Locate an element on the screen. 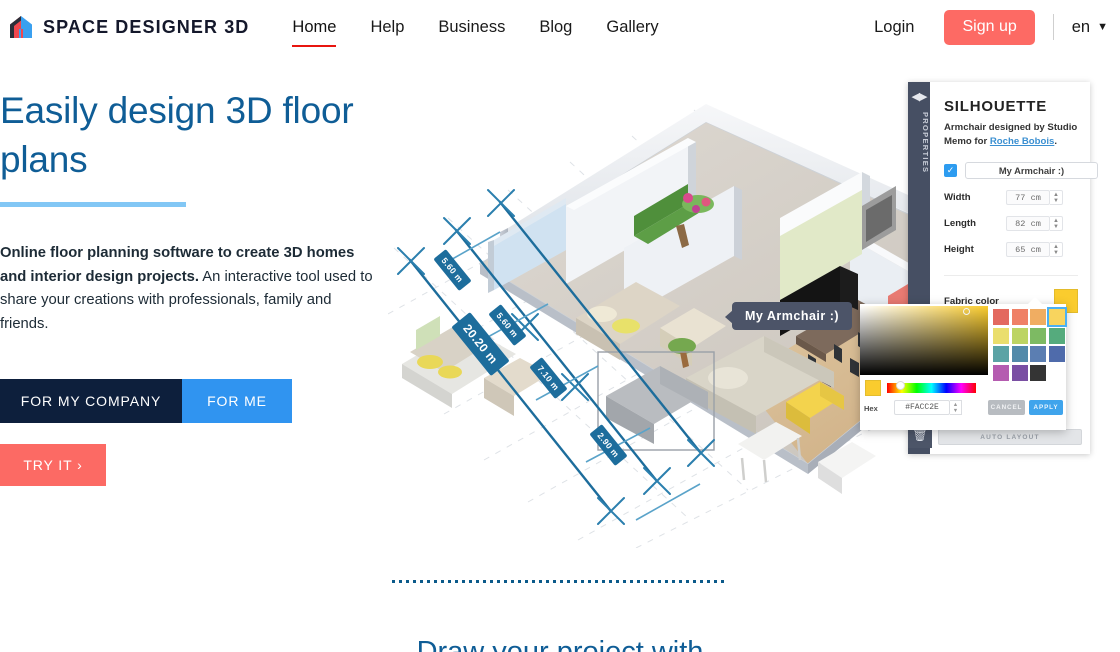 Image resolution: width=1120 pixels, height=652 pixels. preset-swatch-grid is located at coordinates (1028, 350).